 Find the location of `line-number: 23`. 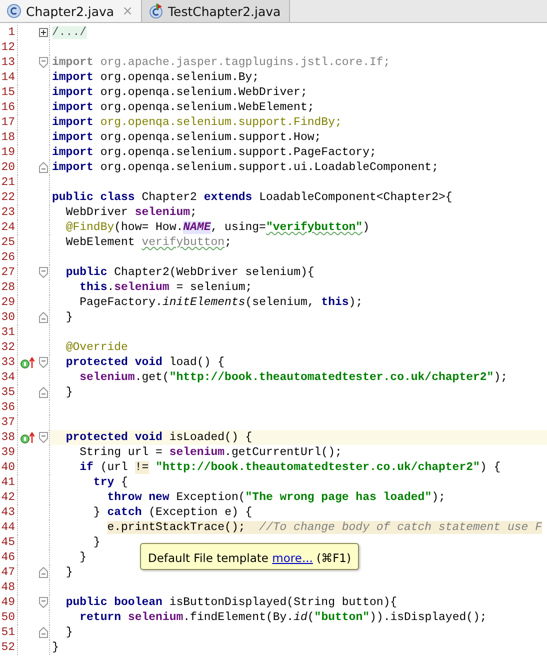

line-number: 23 is located at coordinates (9, 212).